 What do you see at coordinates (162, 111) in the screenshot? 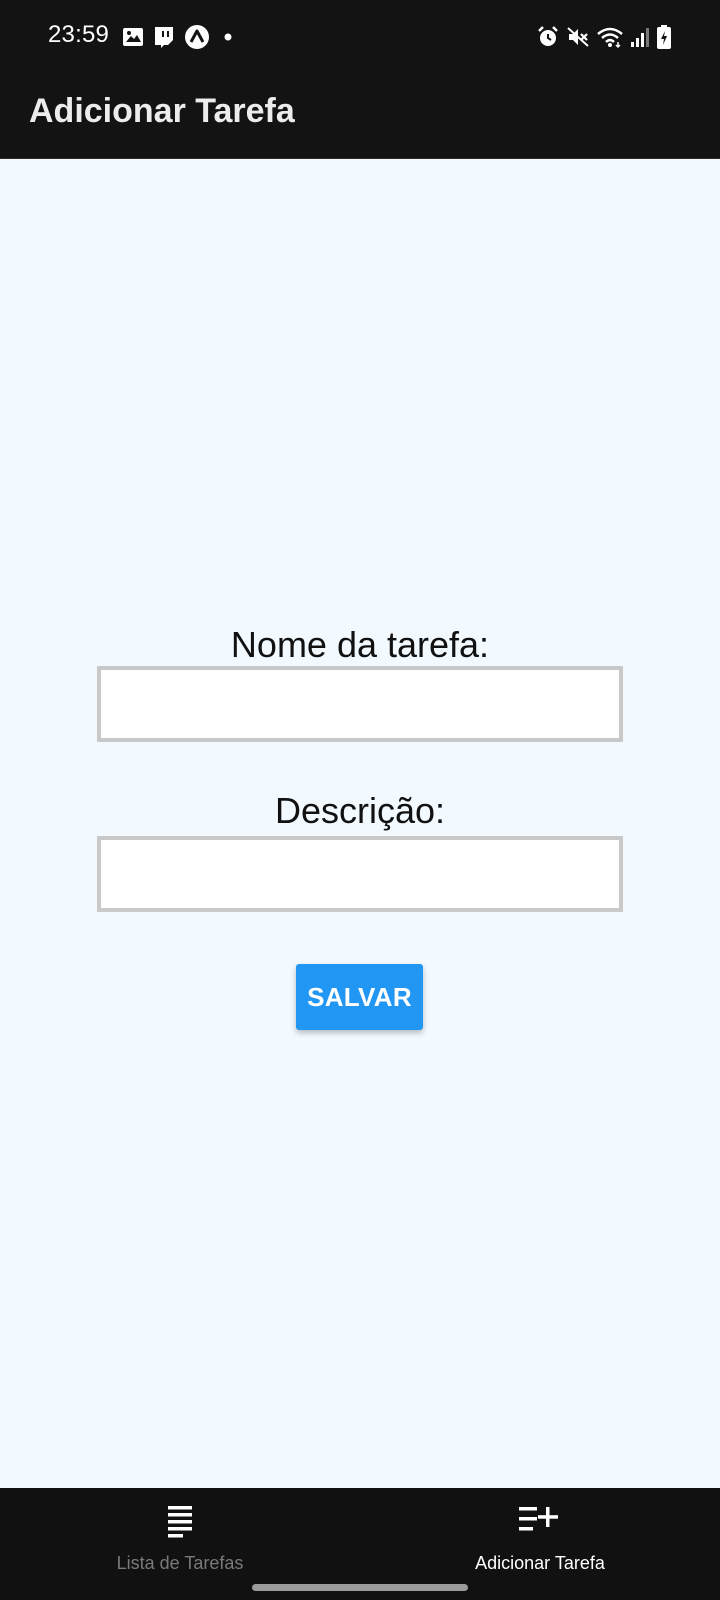
I see `page-title: Adicionar Tarefa` at bounding box center [162, 111].